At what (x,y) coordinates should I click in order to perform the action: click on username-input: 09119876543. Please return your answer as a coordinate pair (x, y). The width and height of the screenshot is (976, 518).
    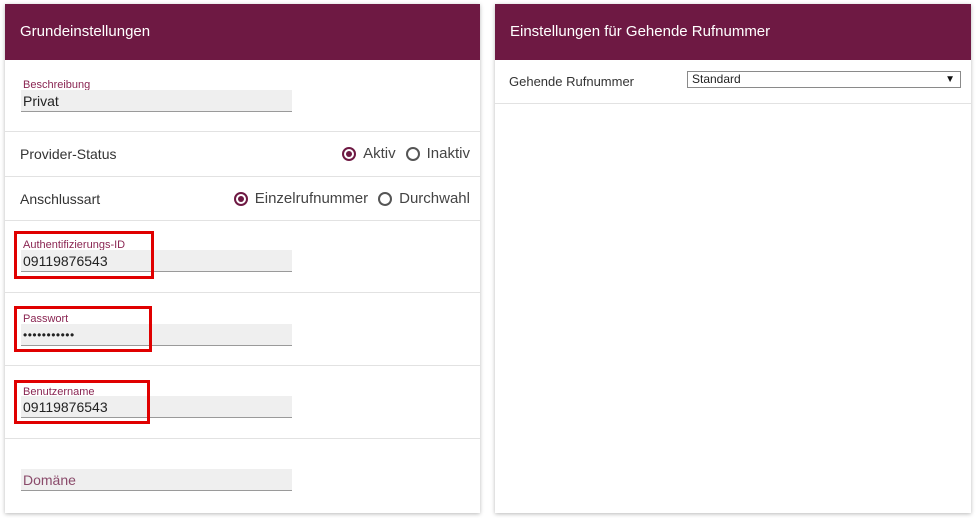
    Looking at the image, I should click on (156, 407).